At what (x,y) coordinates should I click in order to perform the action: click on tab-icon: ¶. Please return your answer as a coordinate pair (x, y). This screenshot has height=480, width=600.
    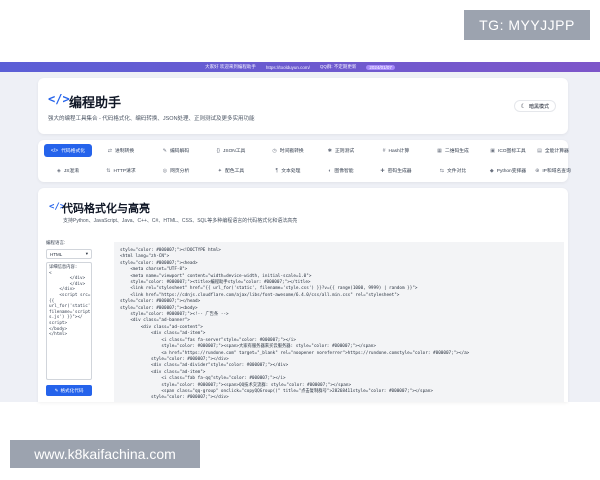
    Looking at the image, I should click on (277, 170).